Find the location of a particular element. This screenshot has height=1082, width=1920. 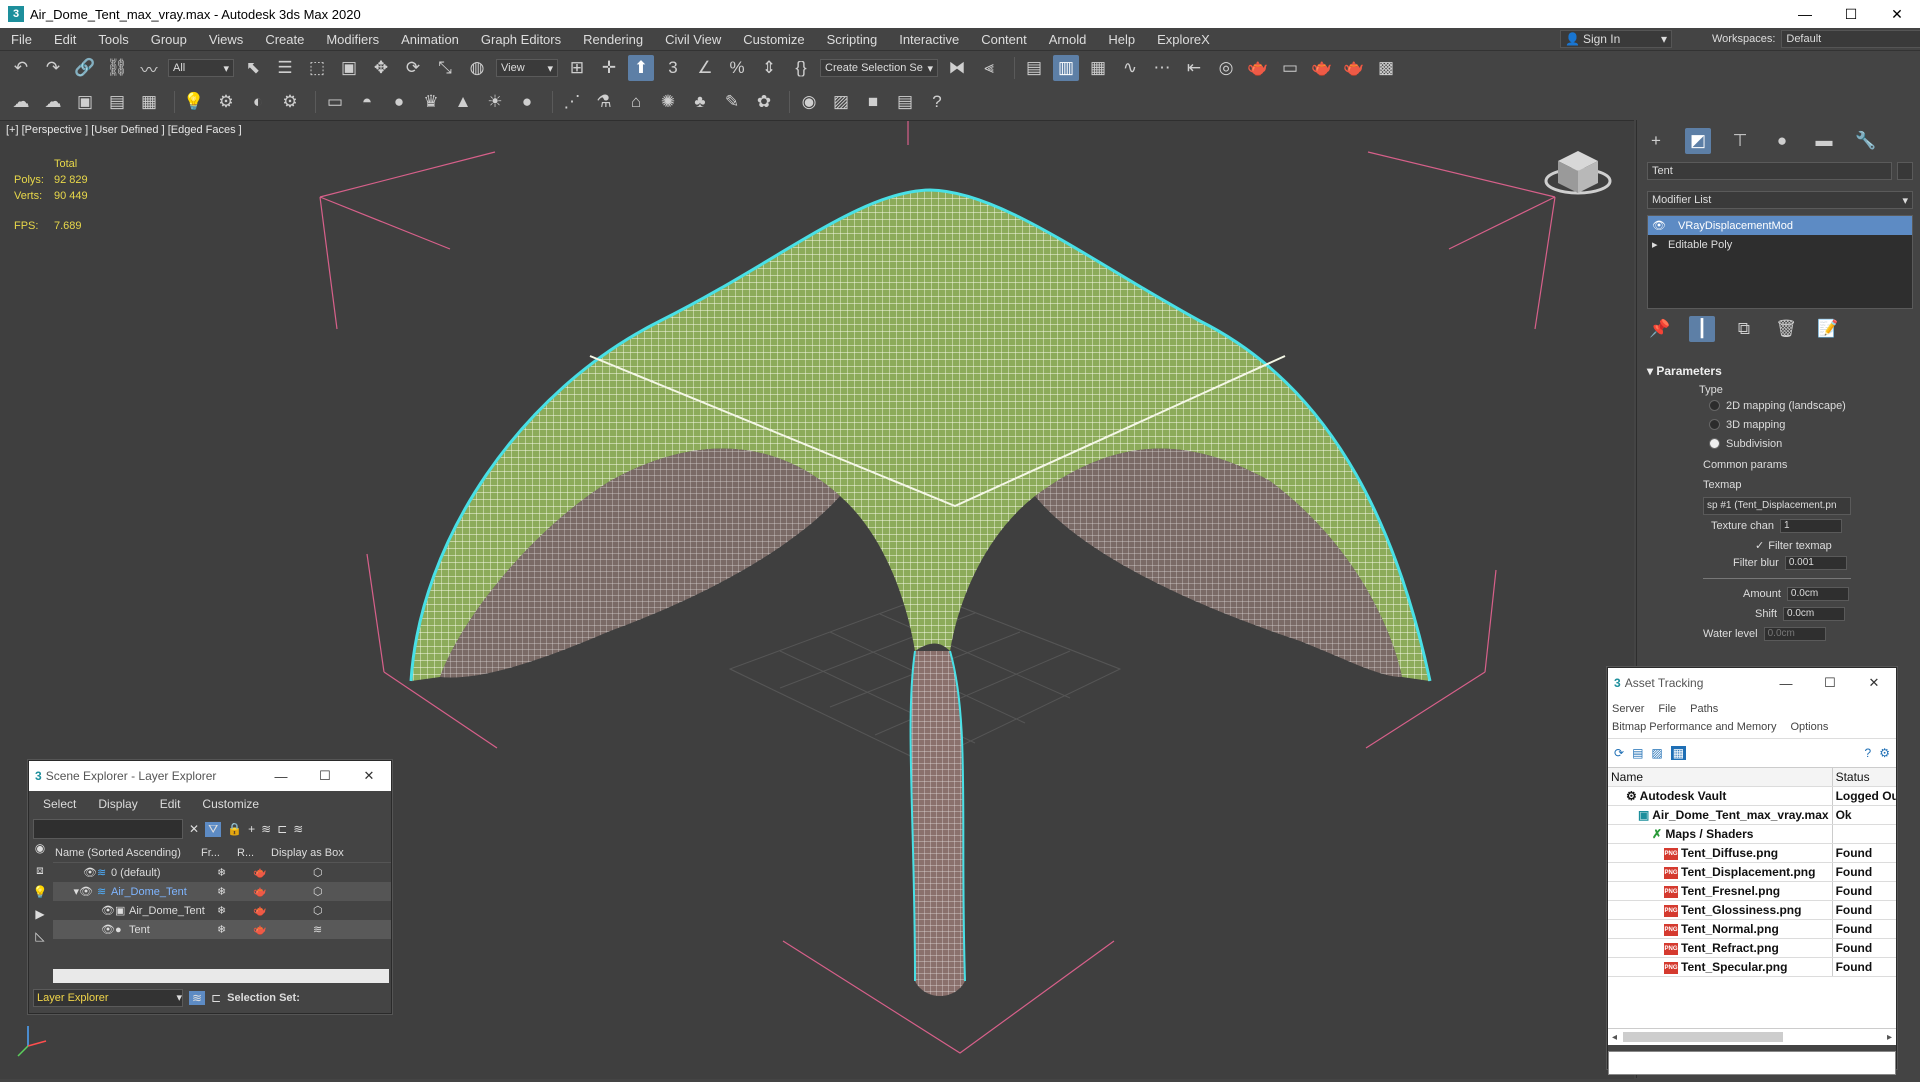

hierarchy-mode-icon: ⊏ is located at coordinates (216, 998).